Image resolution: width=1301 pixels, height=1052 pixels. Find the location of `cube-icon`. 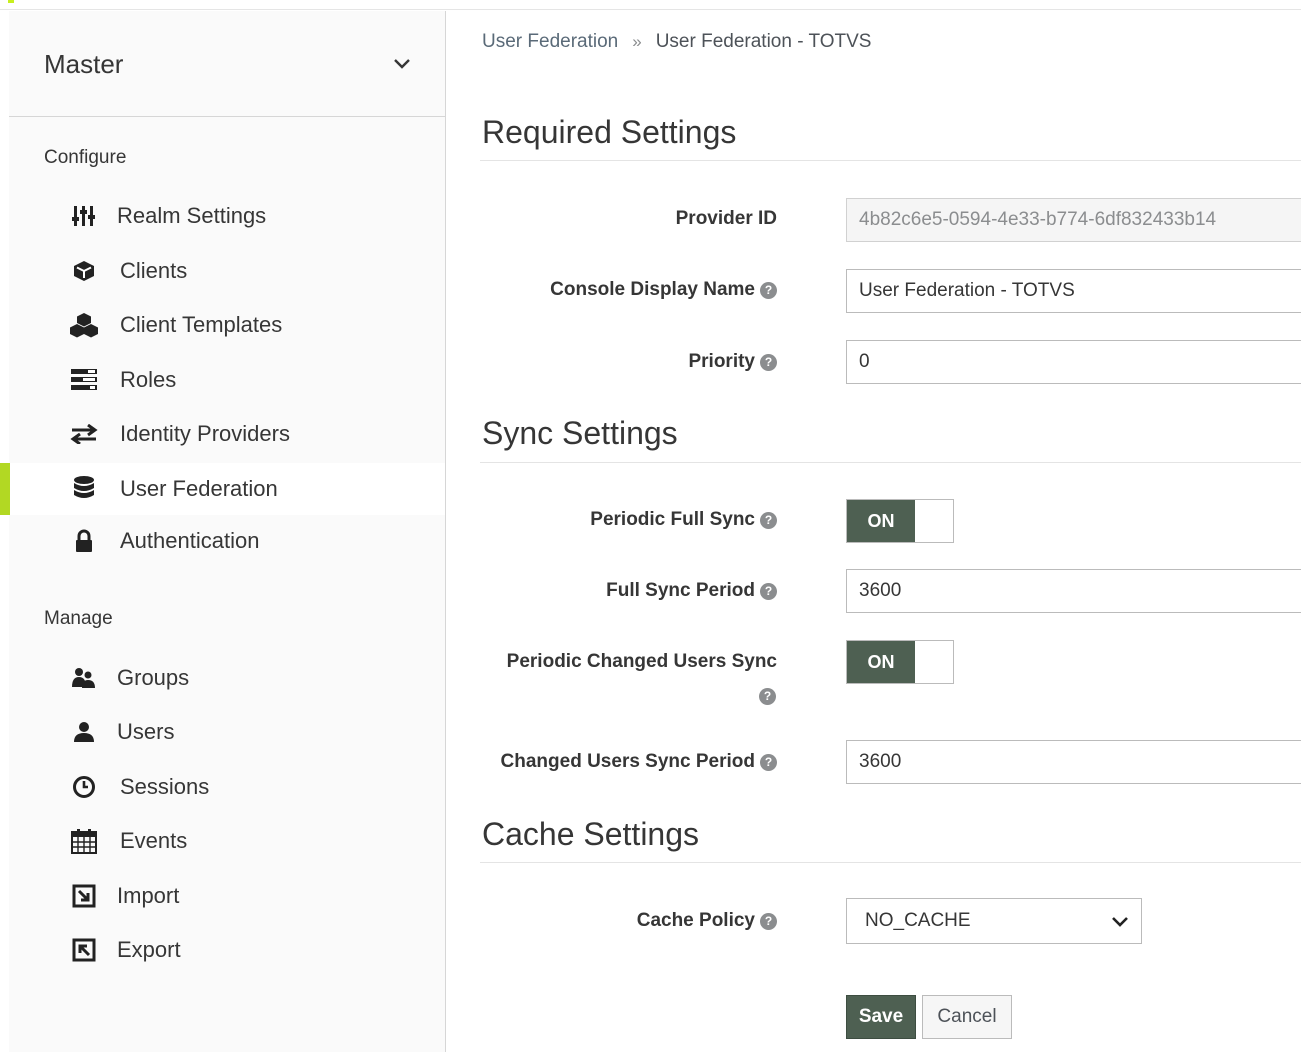

cube-icon is located at coordinates (84, 271).